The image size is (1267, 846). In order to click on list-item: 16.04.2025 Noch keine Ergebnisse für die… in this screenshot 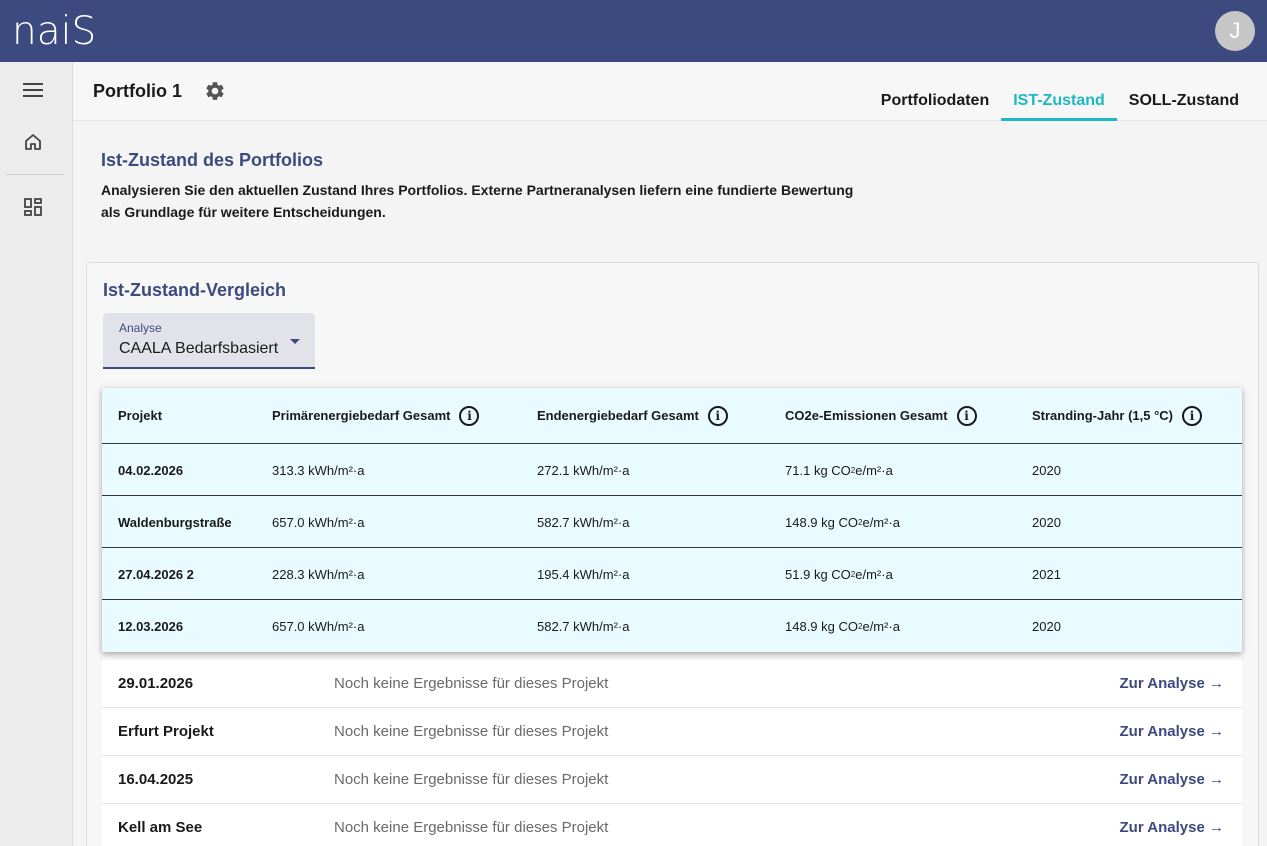, I will do `click(672, 780)`.